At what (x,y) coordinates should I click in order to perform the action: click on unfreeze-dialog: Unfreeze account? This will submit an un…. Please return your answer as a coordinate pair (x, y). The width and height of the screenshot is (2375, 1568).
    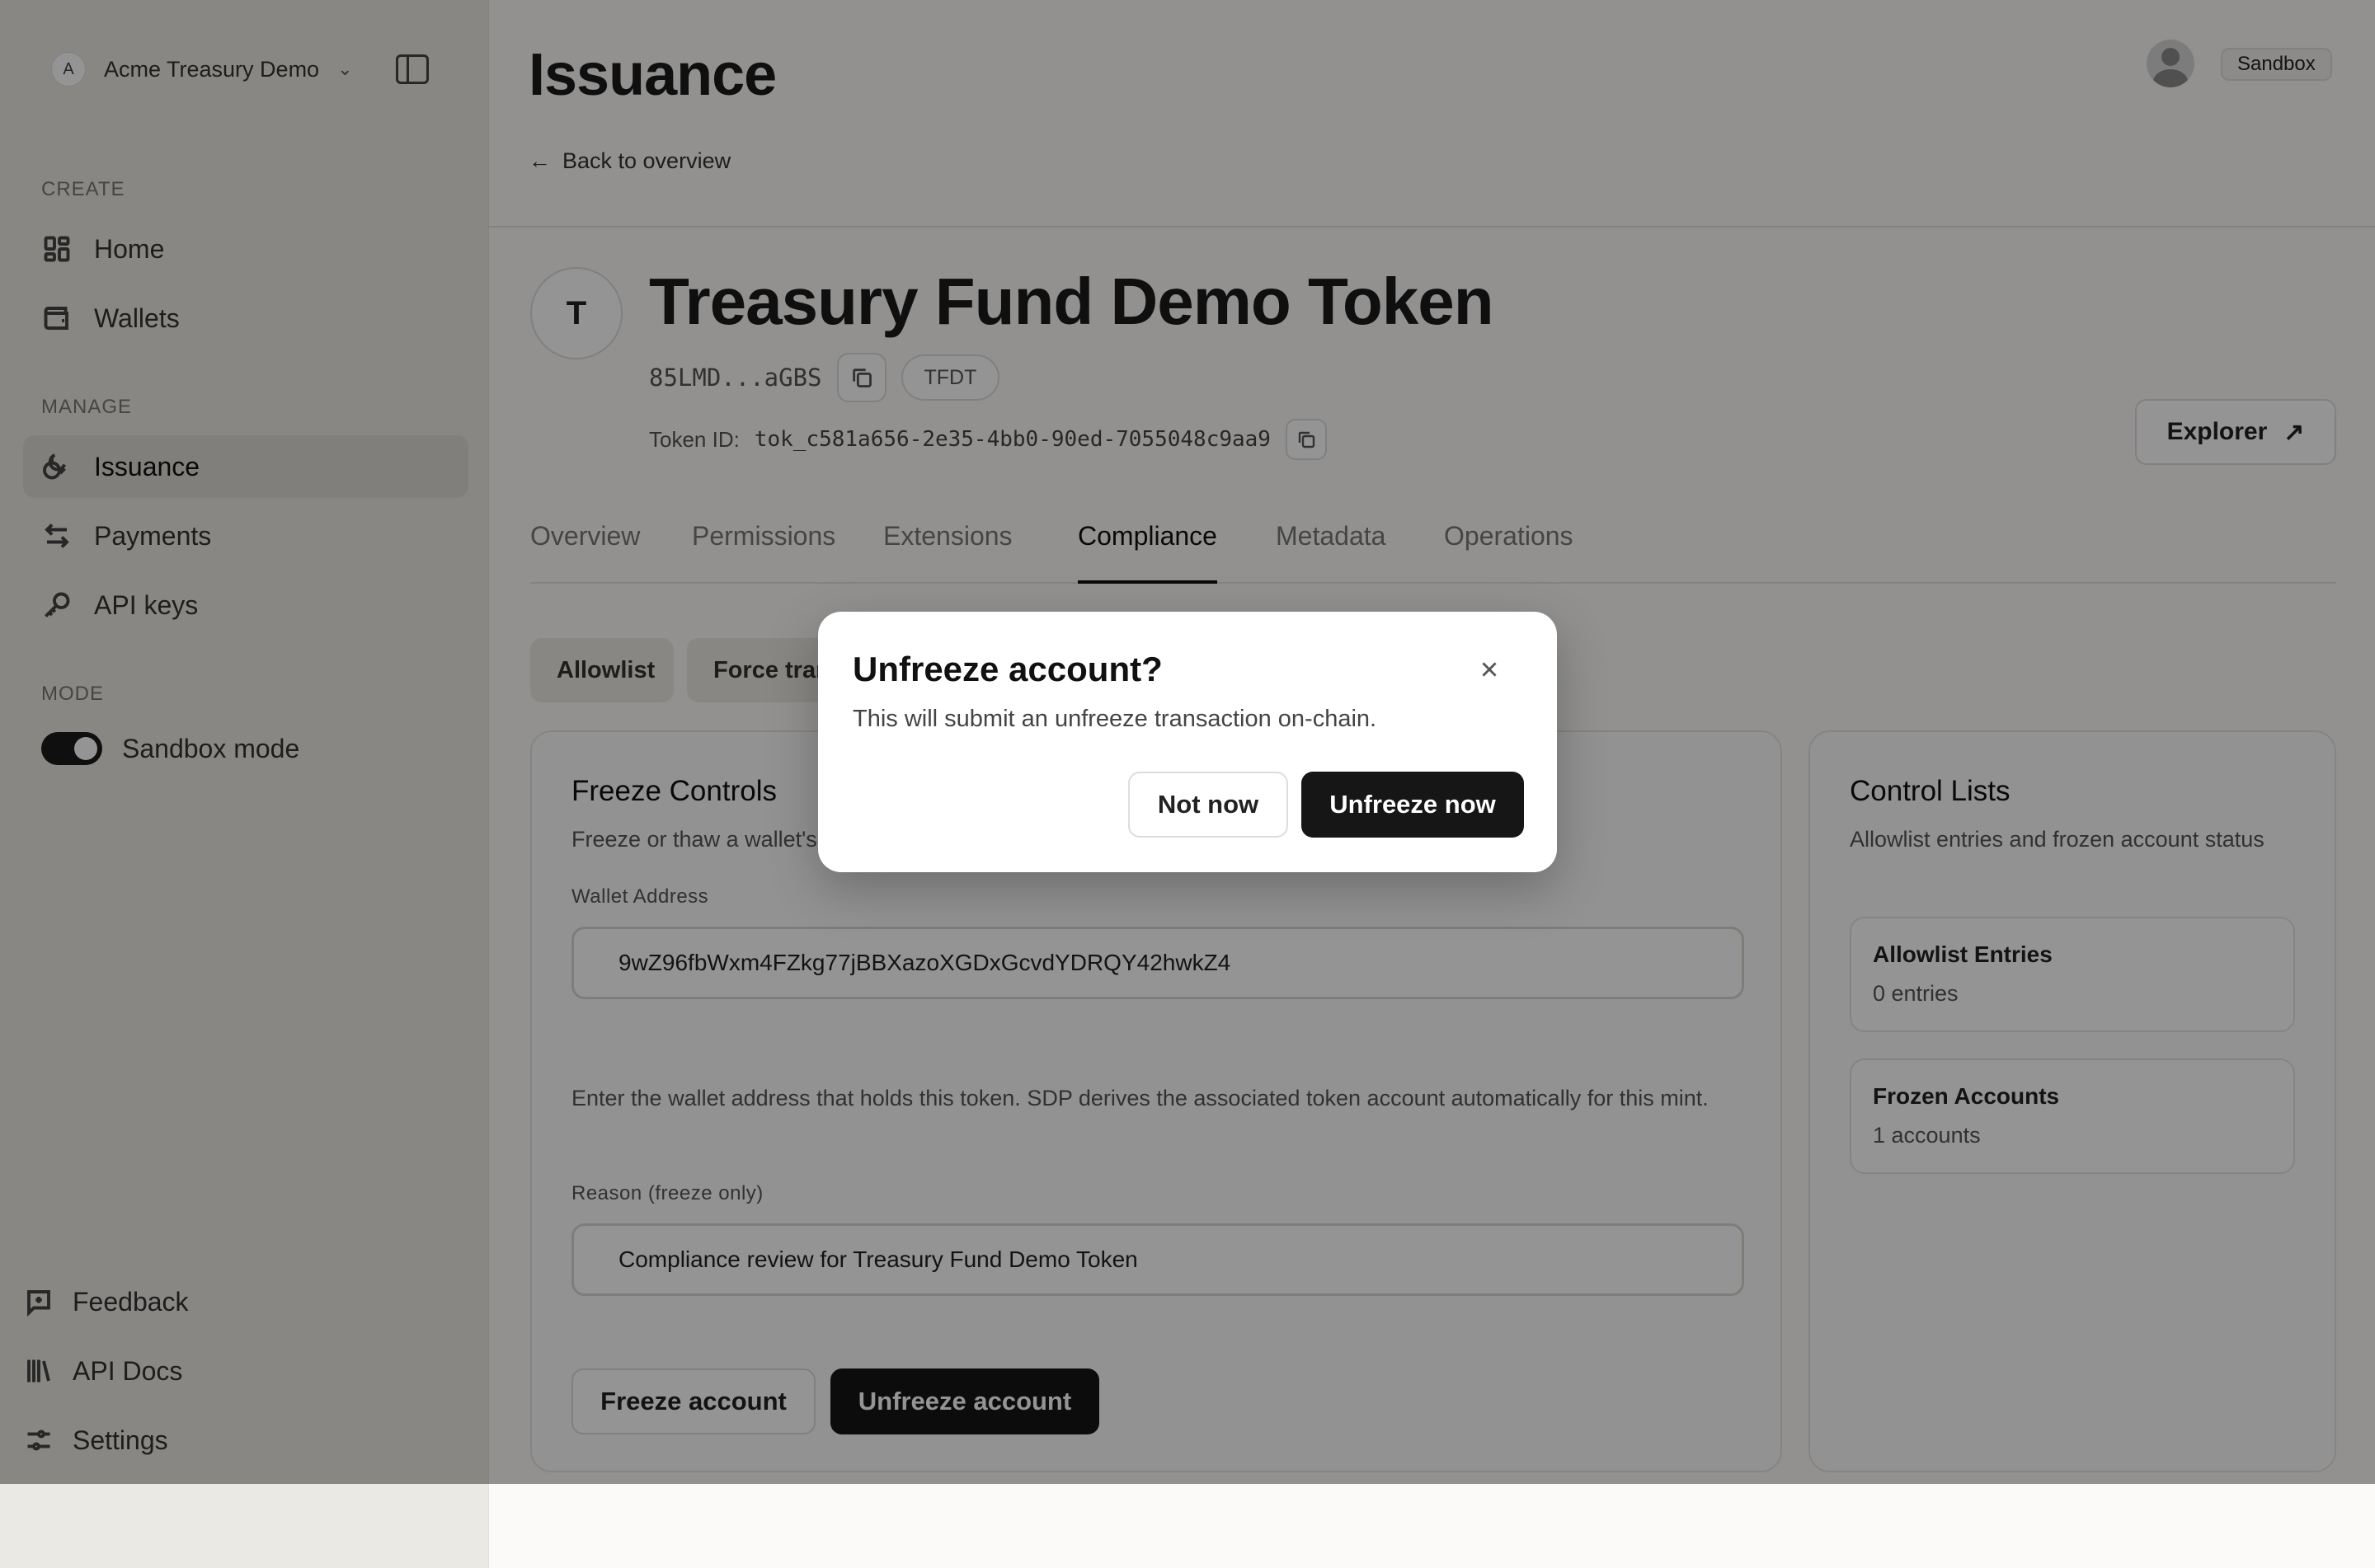
    Looking at the image, I should click on (1187, 742).